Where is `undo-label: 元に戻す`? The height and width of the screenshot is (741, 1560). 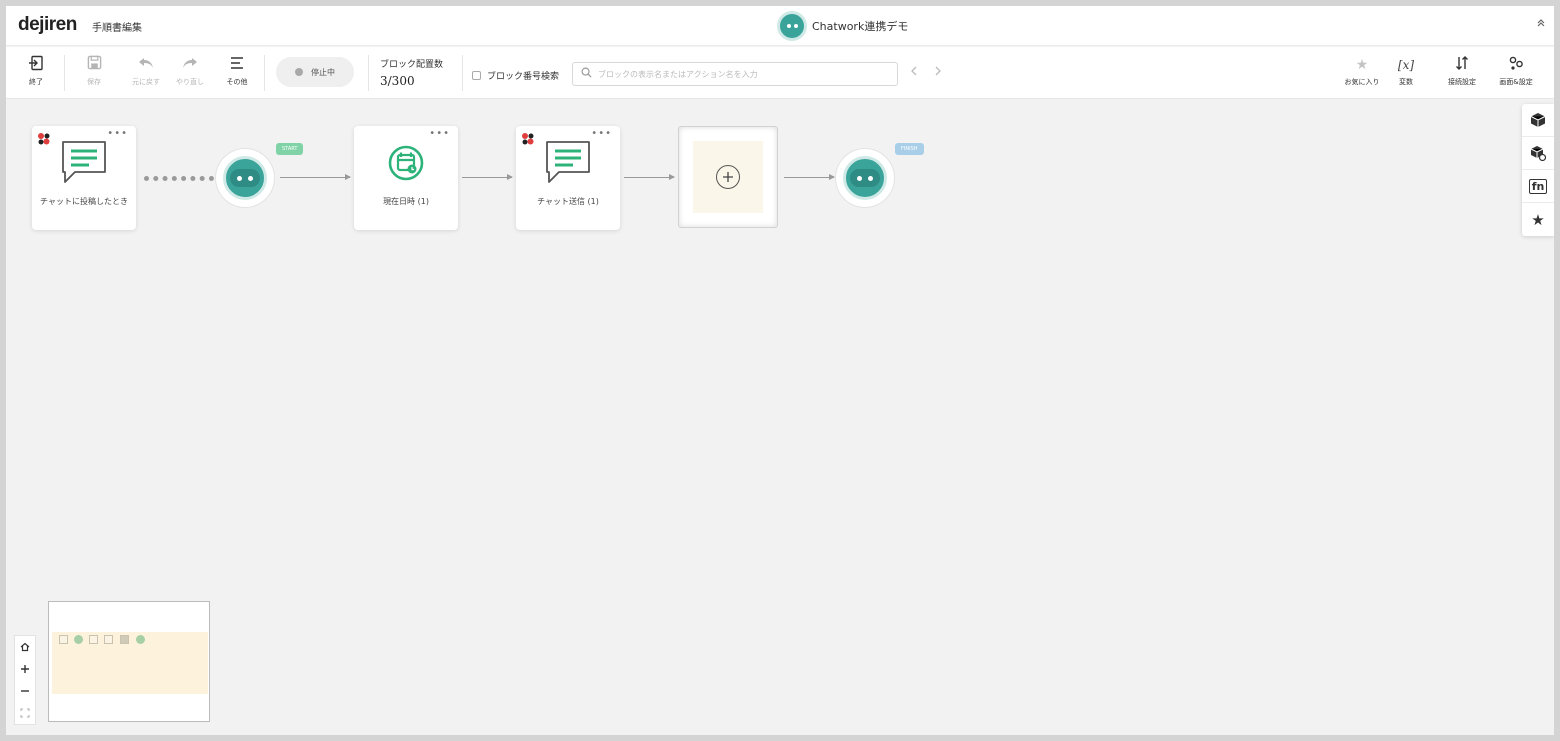
undo-label: 元に戻す is located at coordinates (146, 82).